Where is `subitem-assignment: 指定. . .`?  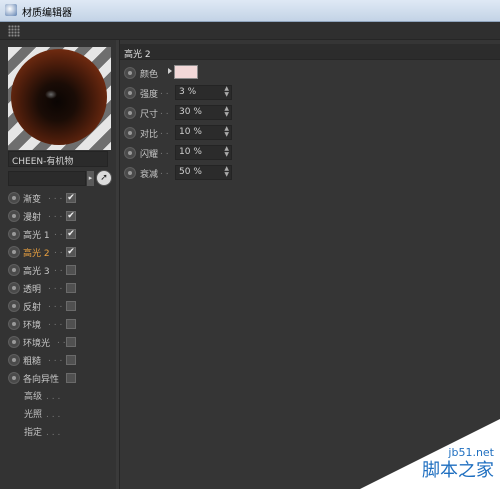 subitem-assignment: 指定. . . is located at coordinates (42, 432).